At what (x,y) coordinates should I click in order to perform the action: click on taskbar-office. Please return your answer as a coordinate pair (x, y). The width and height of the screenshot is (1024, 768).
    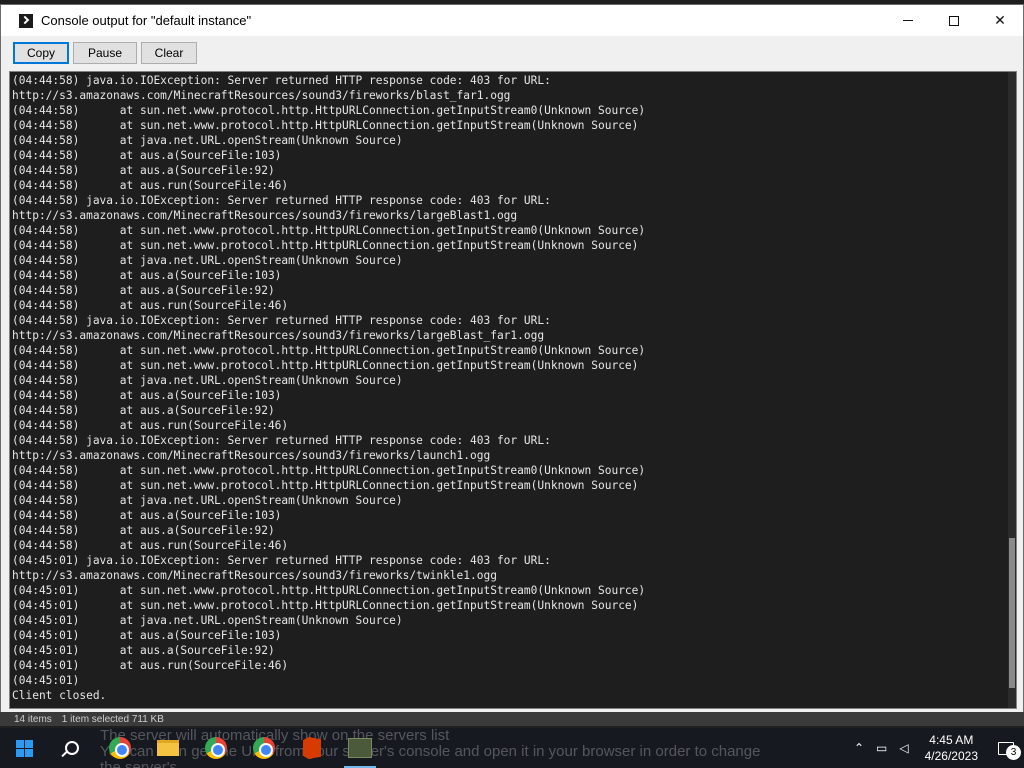
    Looking at the image, I should click on (312, 748).